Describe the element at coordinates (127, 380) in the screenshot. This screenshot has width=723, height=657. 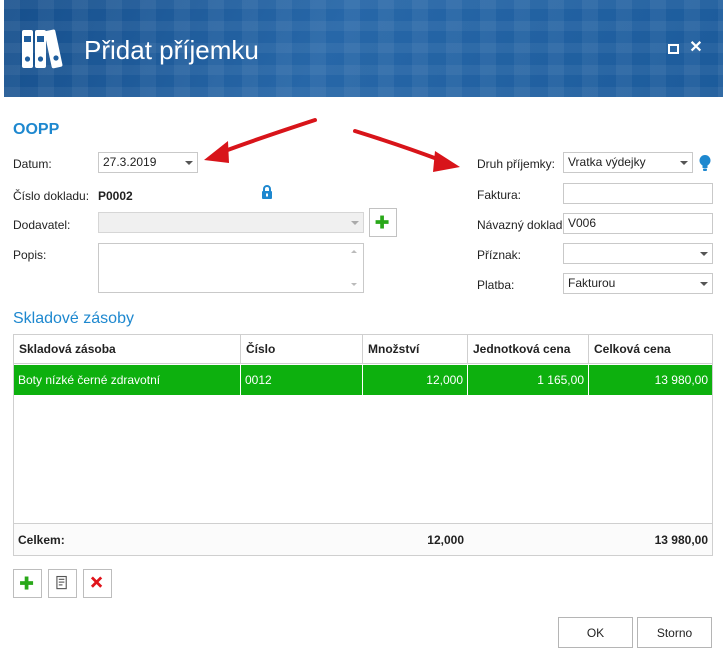
I see `cell-zasoba: Boty nízké černé zdravotní` at that location.